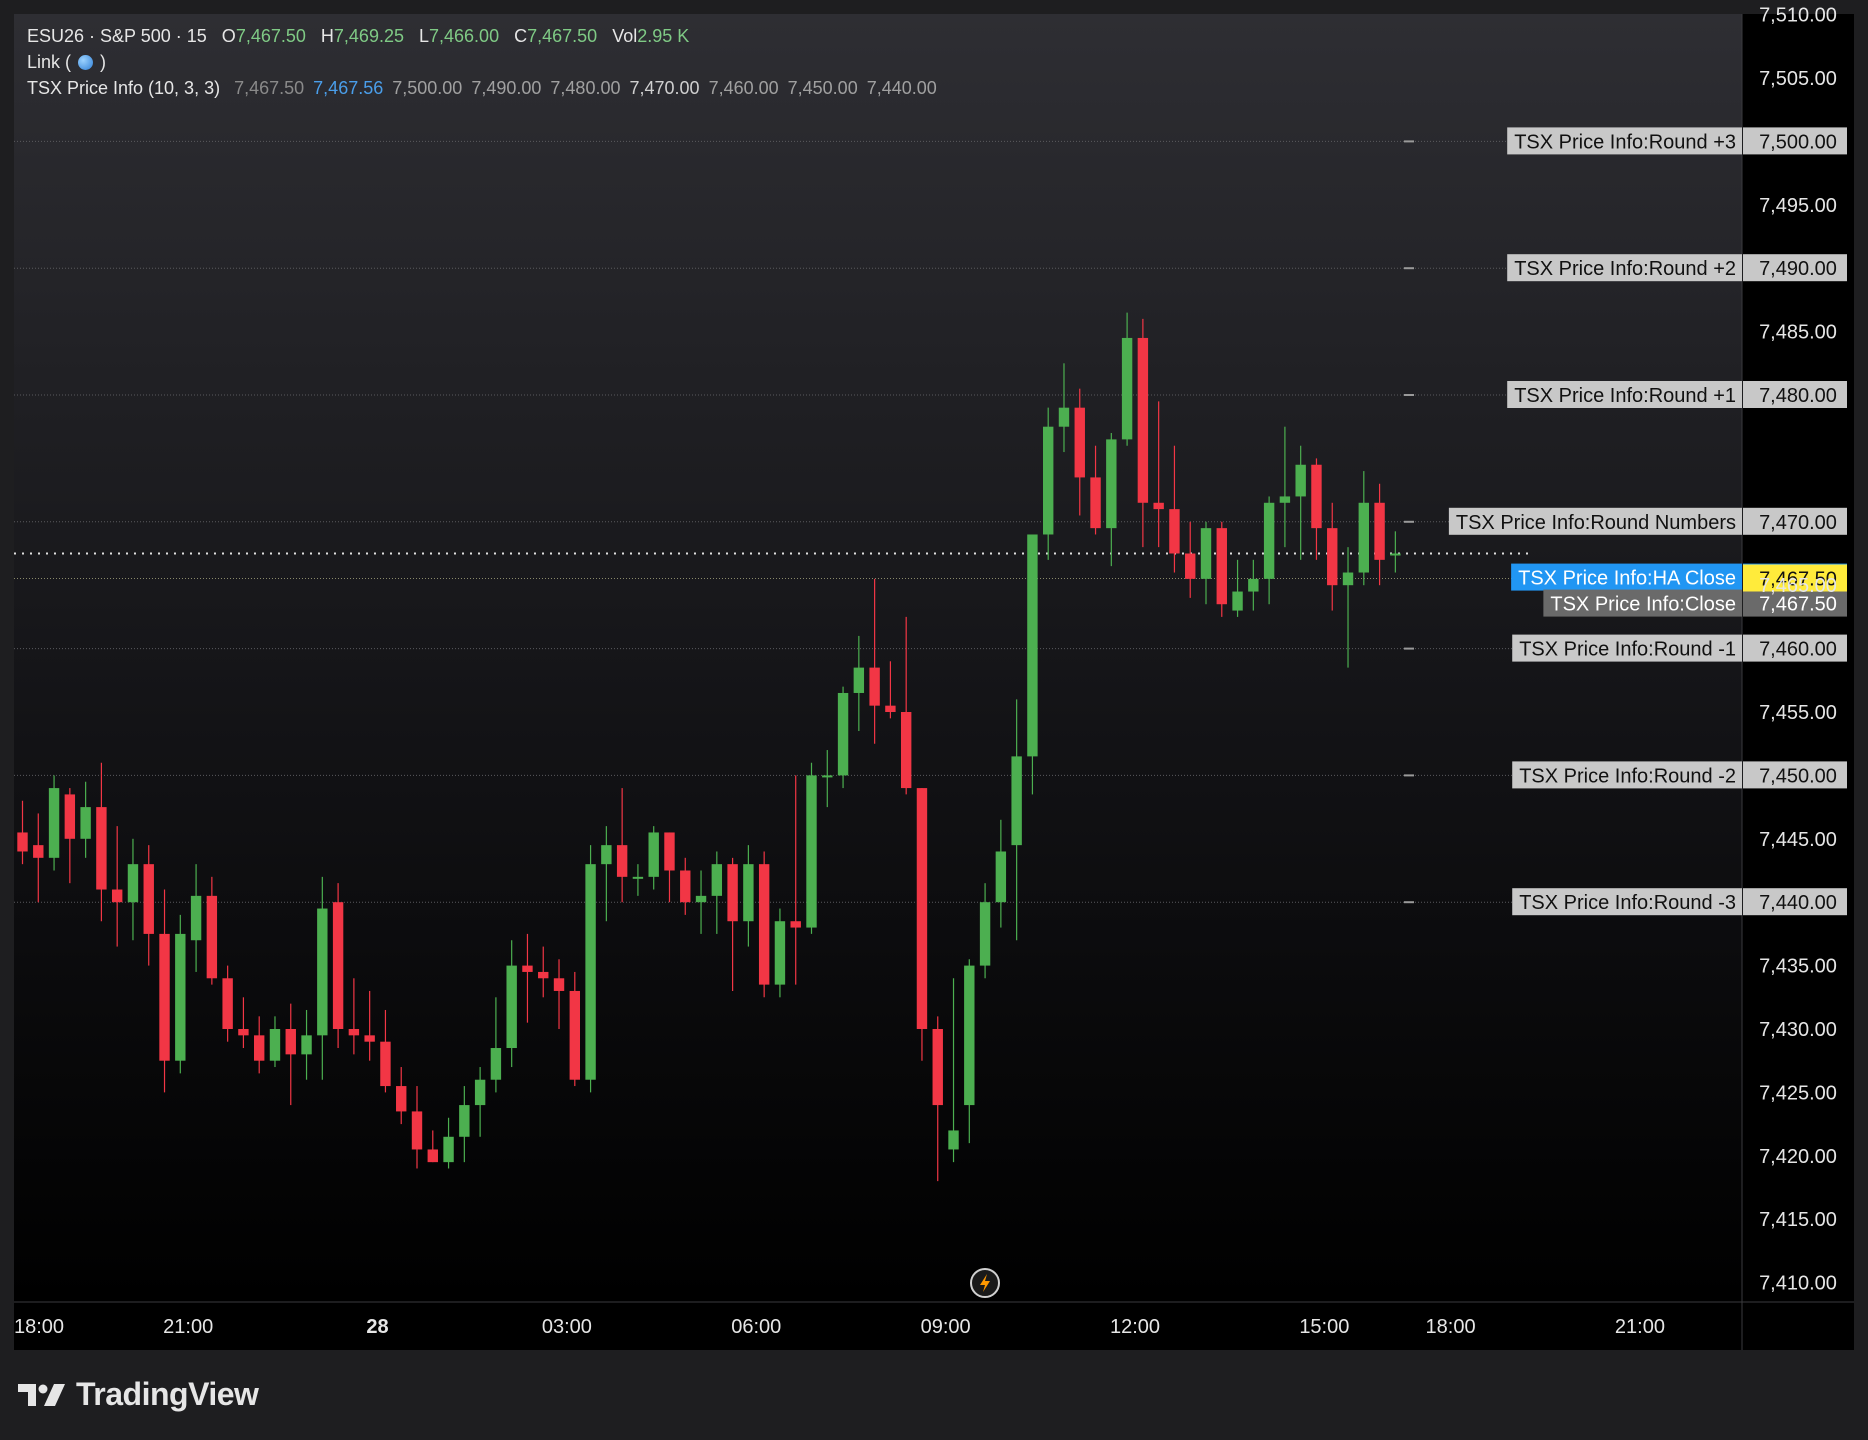 The image size is (1868, 1440). What do you see at coordinates (1625, 269) in the screenshot?
I see `level-name-label: TSX Price Info:Round +2` at bounding box center [1625, 269].